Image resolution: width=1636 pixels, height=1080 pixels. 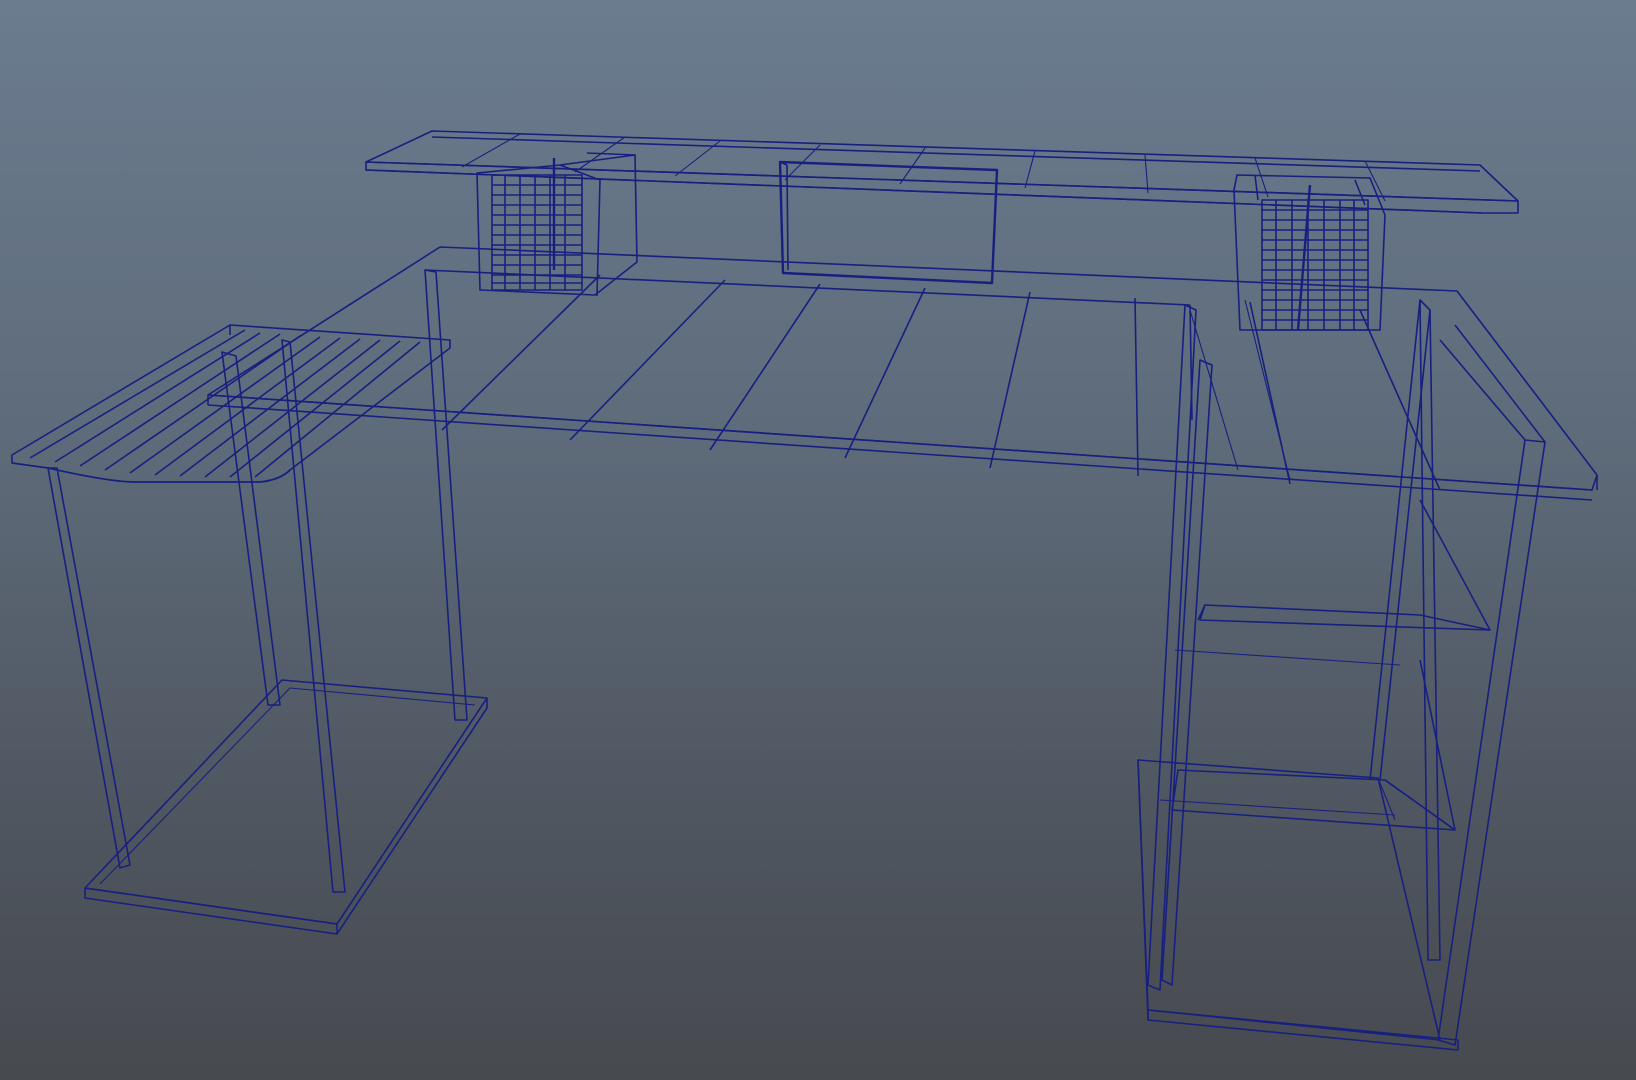 I want to click on left-return, so click(x=231, y=403).